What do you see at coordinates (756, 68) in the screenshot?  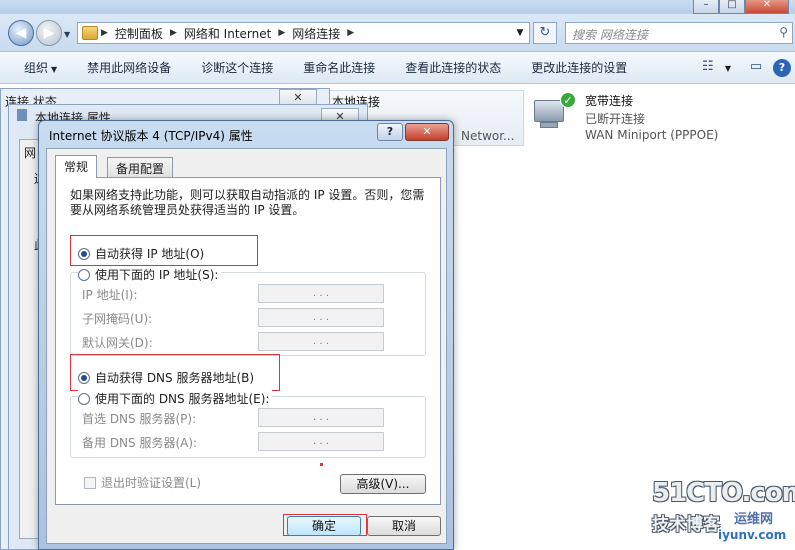 I see `preview-pane-icon: ▭` at bounding box center [756, 68].